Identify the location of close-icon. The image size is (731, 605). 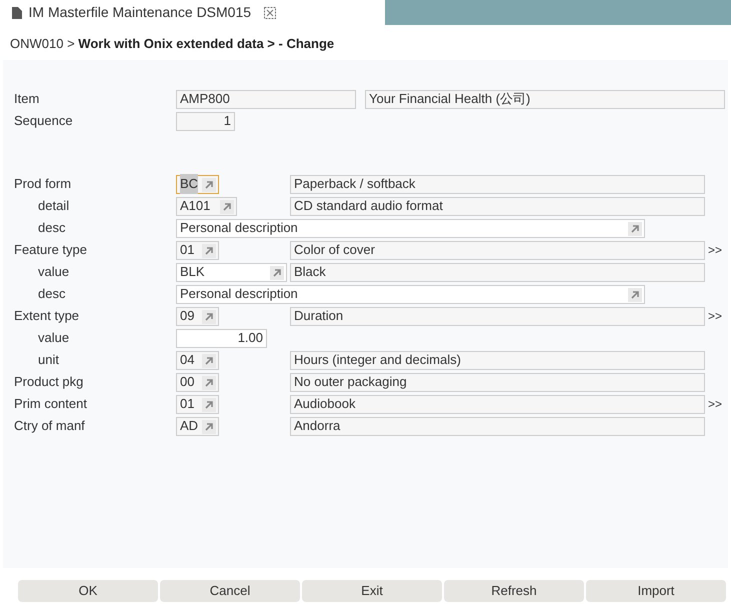
(270, 12).